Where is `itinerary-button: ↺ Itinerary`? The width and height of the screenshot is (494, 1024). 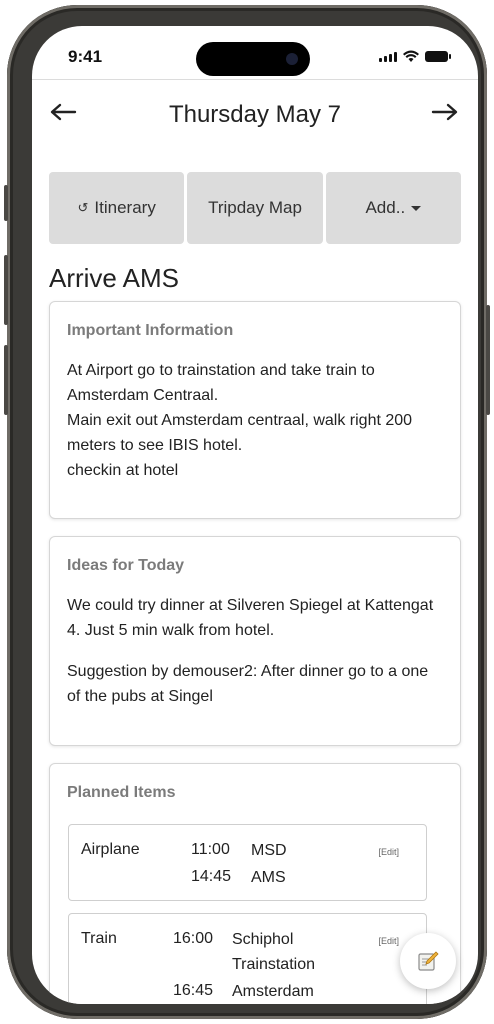 itinerary-button: ↺ Itinerary is located at coordinates (117, 208).